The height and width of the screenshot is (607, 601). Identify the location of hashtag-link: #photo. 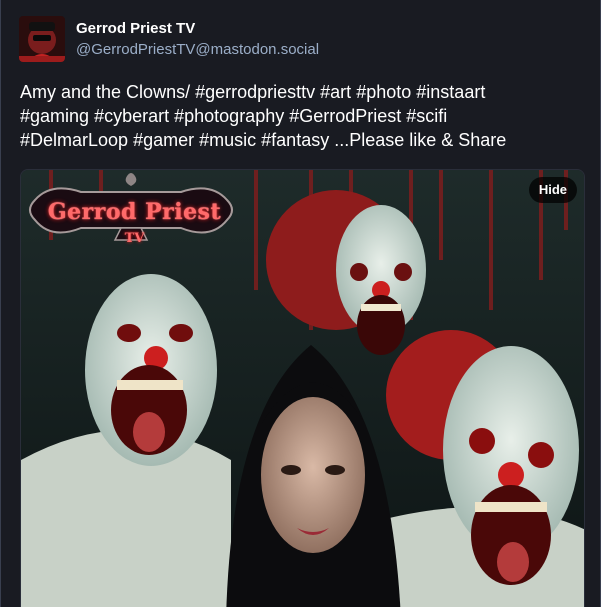
(383, 92).